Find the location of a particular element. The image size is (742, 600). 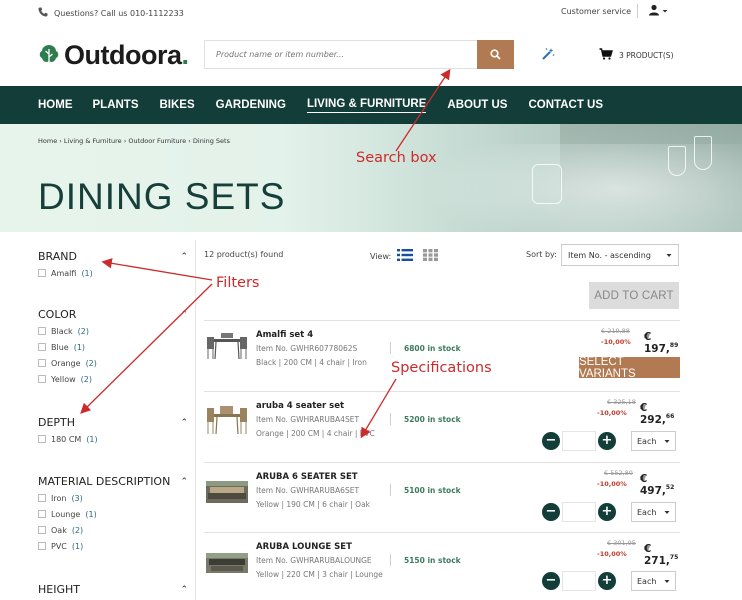

nav-item-living-furniture: LIVING & FURNITURE is located at coordinates (366, 105).